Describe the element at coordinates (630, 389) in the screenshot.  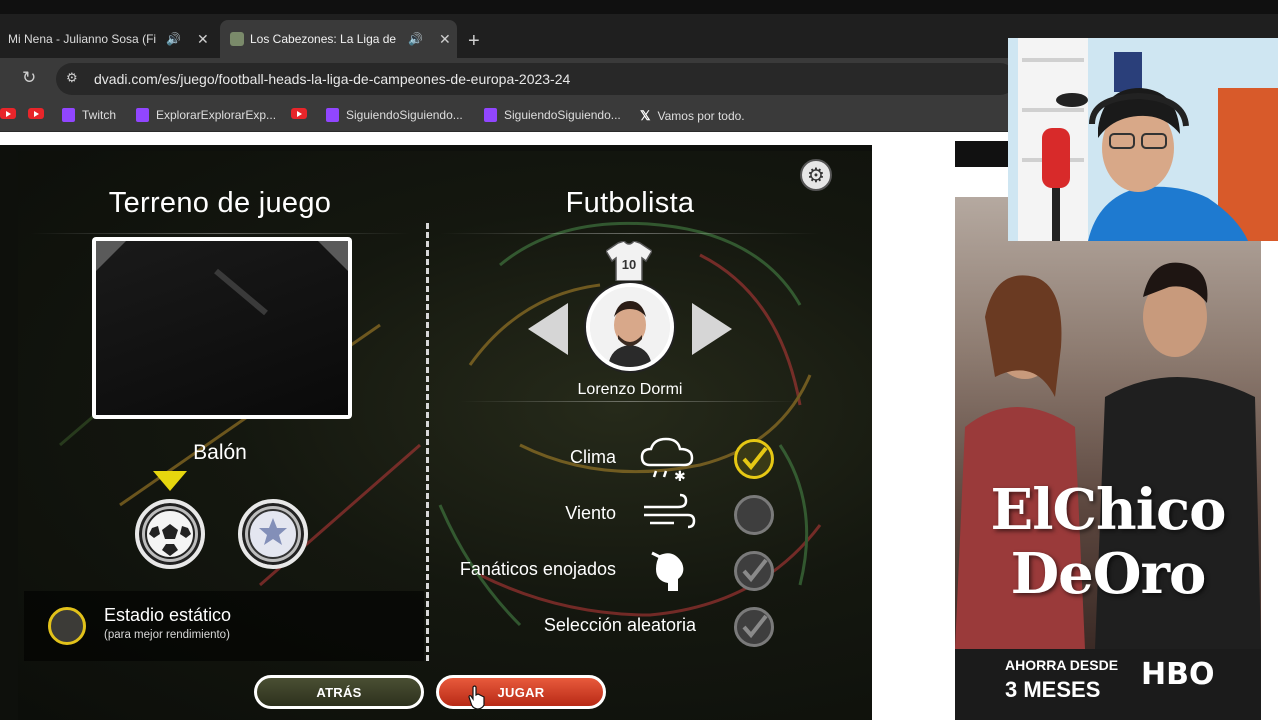
I see `player-name: Lorenzo Dormi` at that location.